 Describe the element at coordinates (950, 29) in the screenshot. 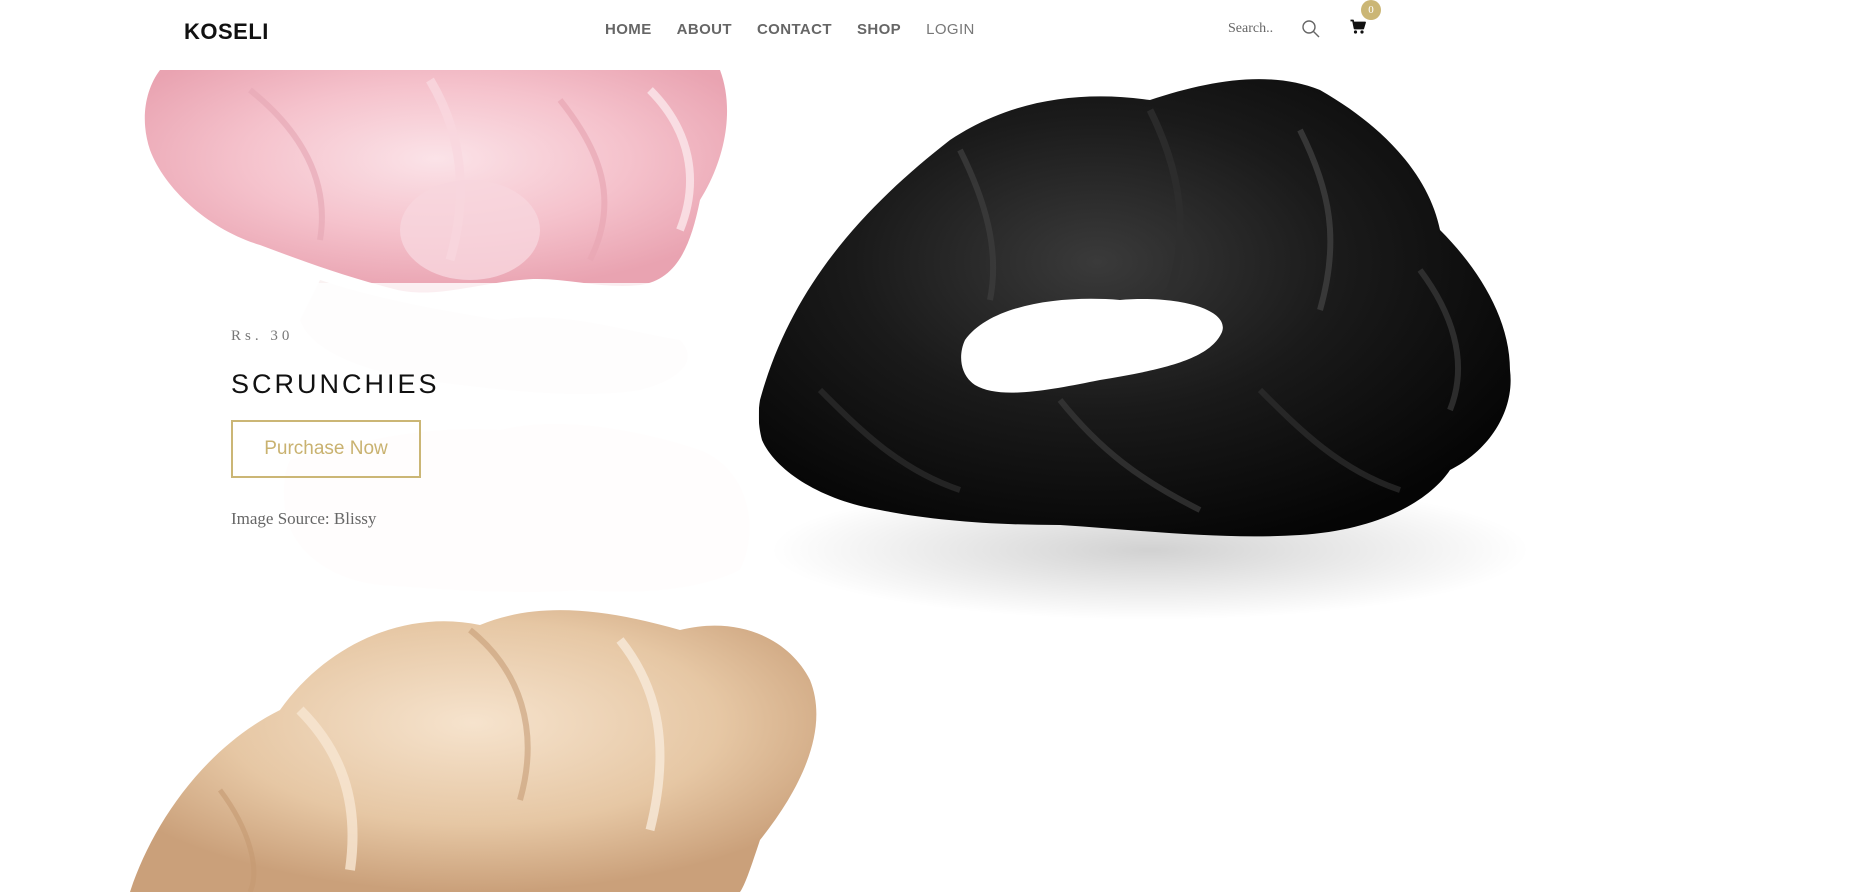

I see `nav-login: LOGIN` at that location.